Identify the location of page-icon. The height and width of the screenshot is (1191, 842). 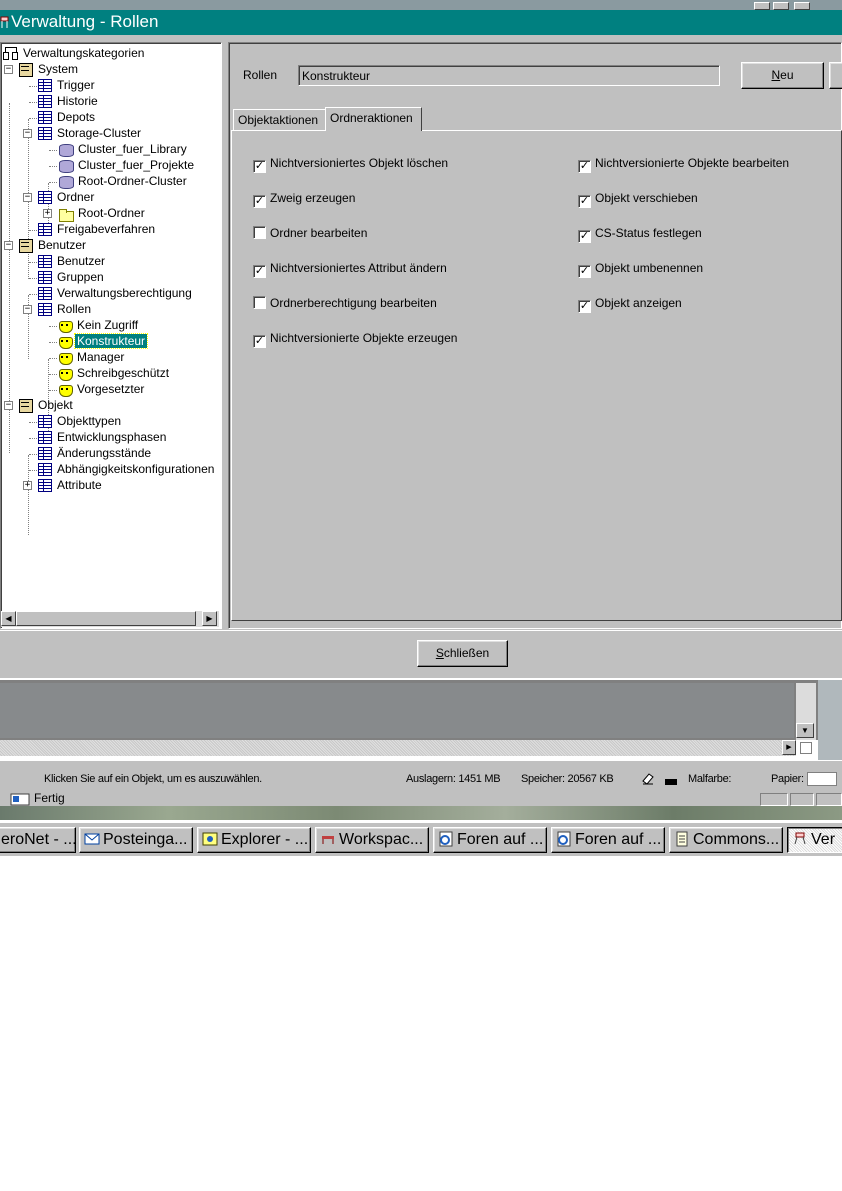
(20, 799).